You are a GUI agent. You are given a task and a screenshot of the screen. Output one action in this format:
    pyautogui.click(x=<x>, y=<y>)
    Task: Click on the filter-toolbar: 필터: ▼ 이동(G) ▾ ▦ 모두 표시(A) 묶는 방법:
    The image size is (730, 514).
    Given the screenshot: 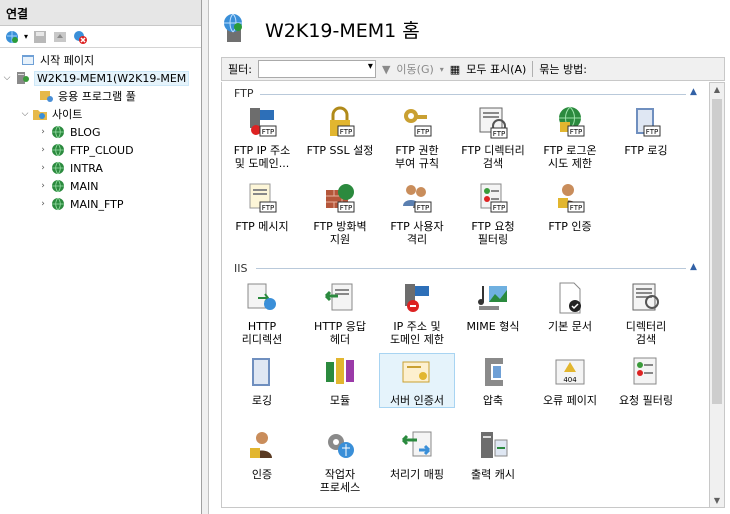 What is the action you would take?
    pyautogui.click(x=473, y=69)
    